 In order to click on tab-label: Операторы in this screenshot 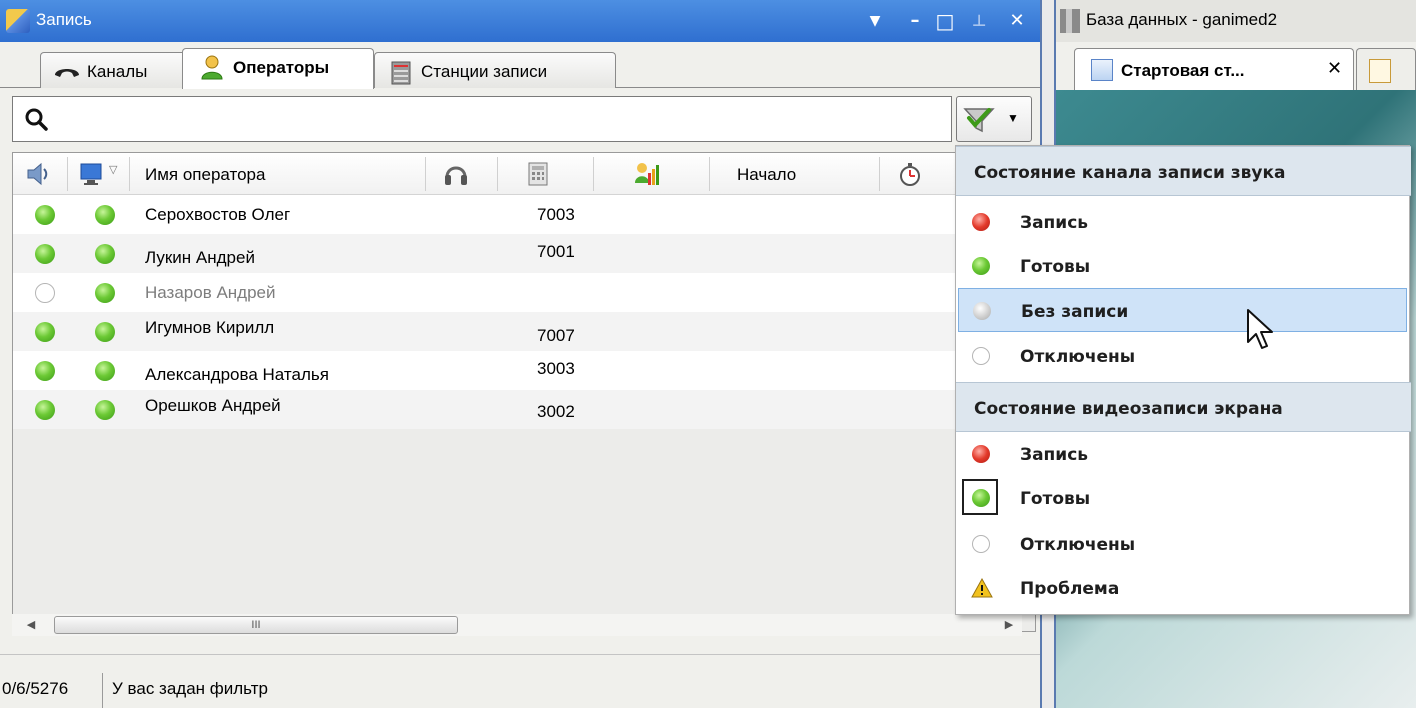, I will do `click(281, 67)`.